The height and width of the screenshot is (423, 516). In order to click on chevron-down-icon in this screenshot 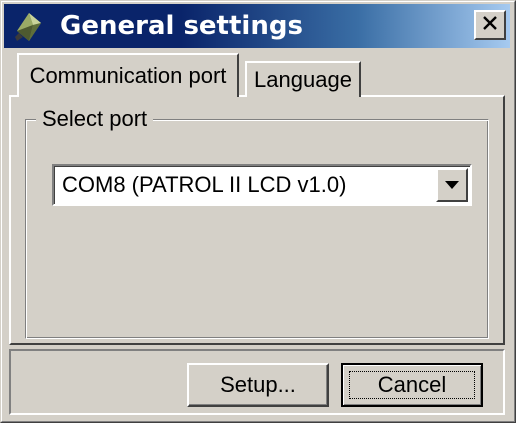, I will do `click(452, 185)`.